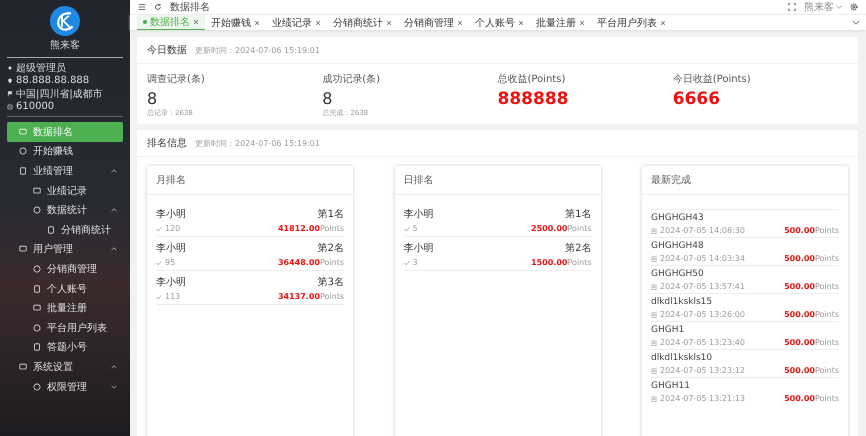 This screenshot has width=866, height=436. I want to click on tab: 业绩记录, so click(296, 22).